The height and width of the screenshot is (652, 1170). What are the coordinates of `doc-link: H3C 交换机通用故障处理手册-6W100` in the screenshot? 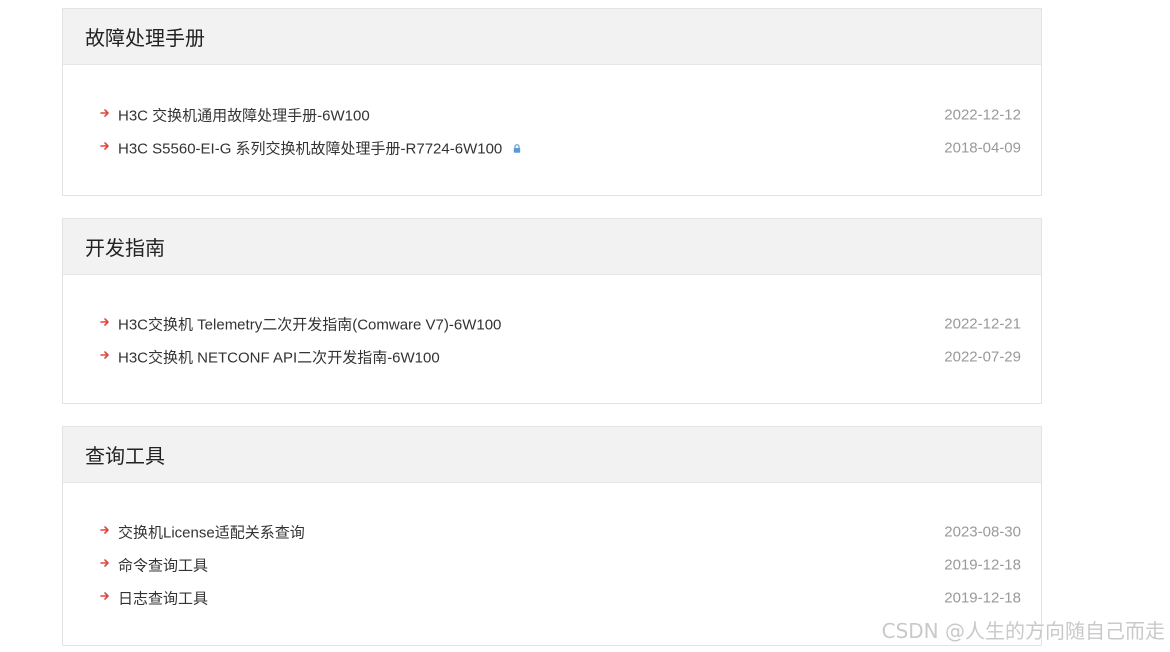 It's located at (244, 114).